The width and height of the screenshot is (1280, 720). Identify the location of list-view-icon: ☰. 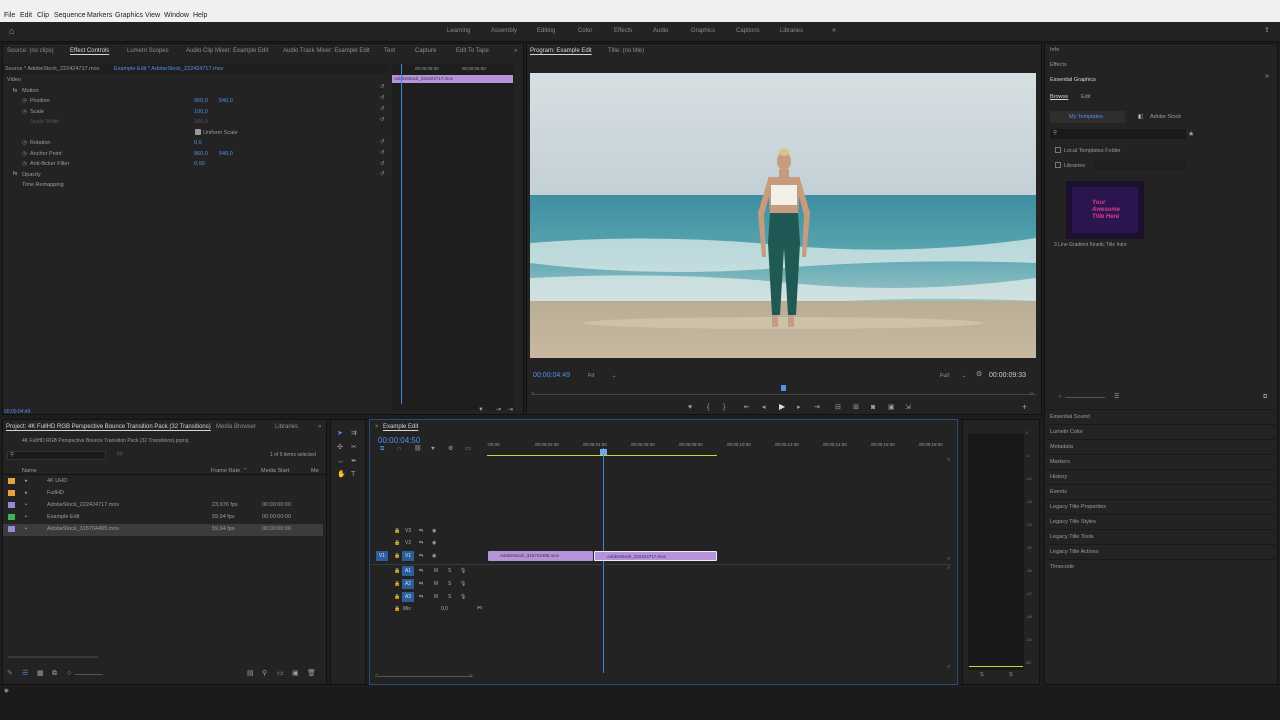
(25, 673).